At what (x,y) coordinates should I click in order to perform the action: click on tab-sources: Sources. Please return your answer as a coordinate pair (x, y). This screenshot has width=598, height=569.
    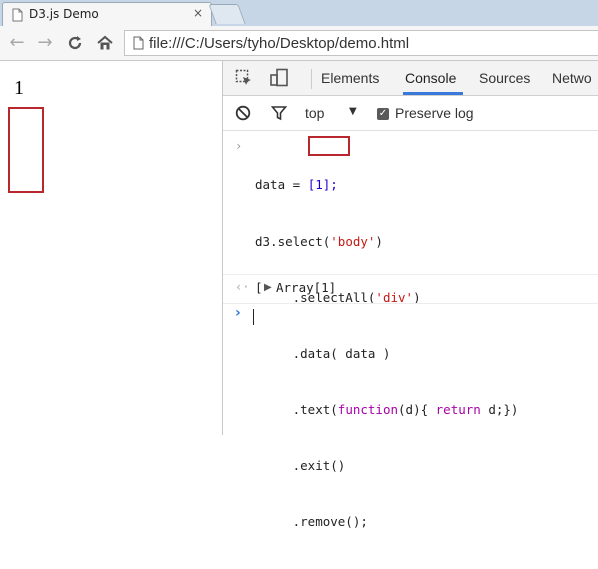
    Looking at the image, I should click on (504, 78).